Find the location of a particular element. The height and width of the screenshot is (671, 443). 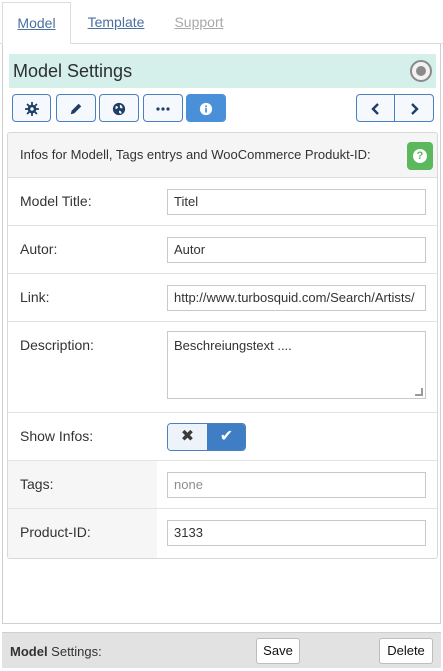

tags-label: Tags: is located at coordinates (37, 484).